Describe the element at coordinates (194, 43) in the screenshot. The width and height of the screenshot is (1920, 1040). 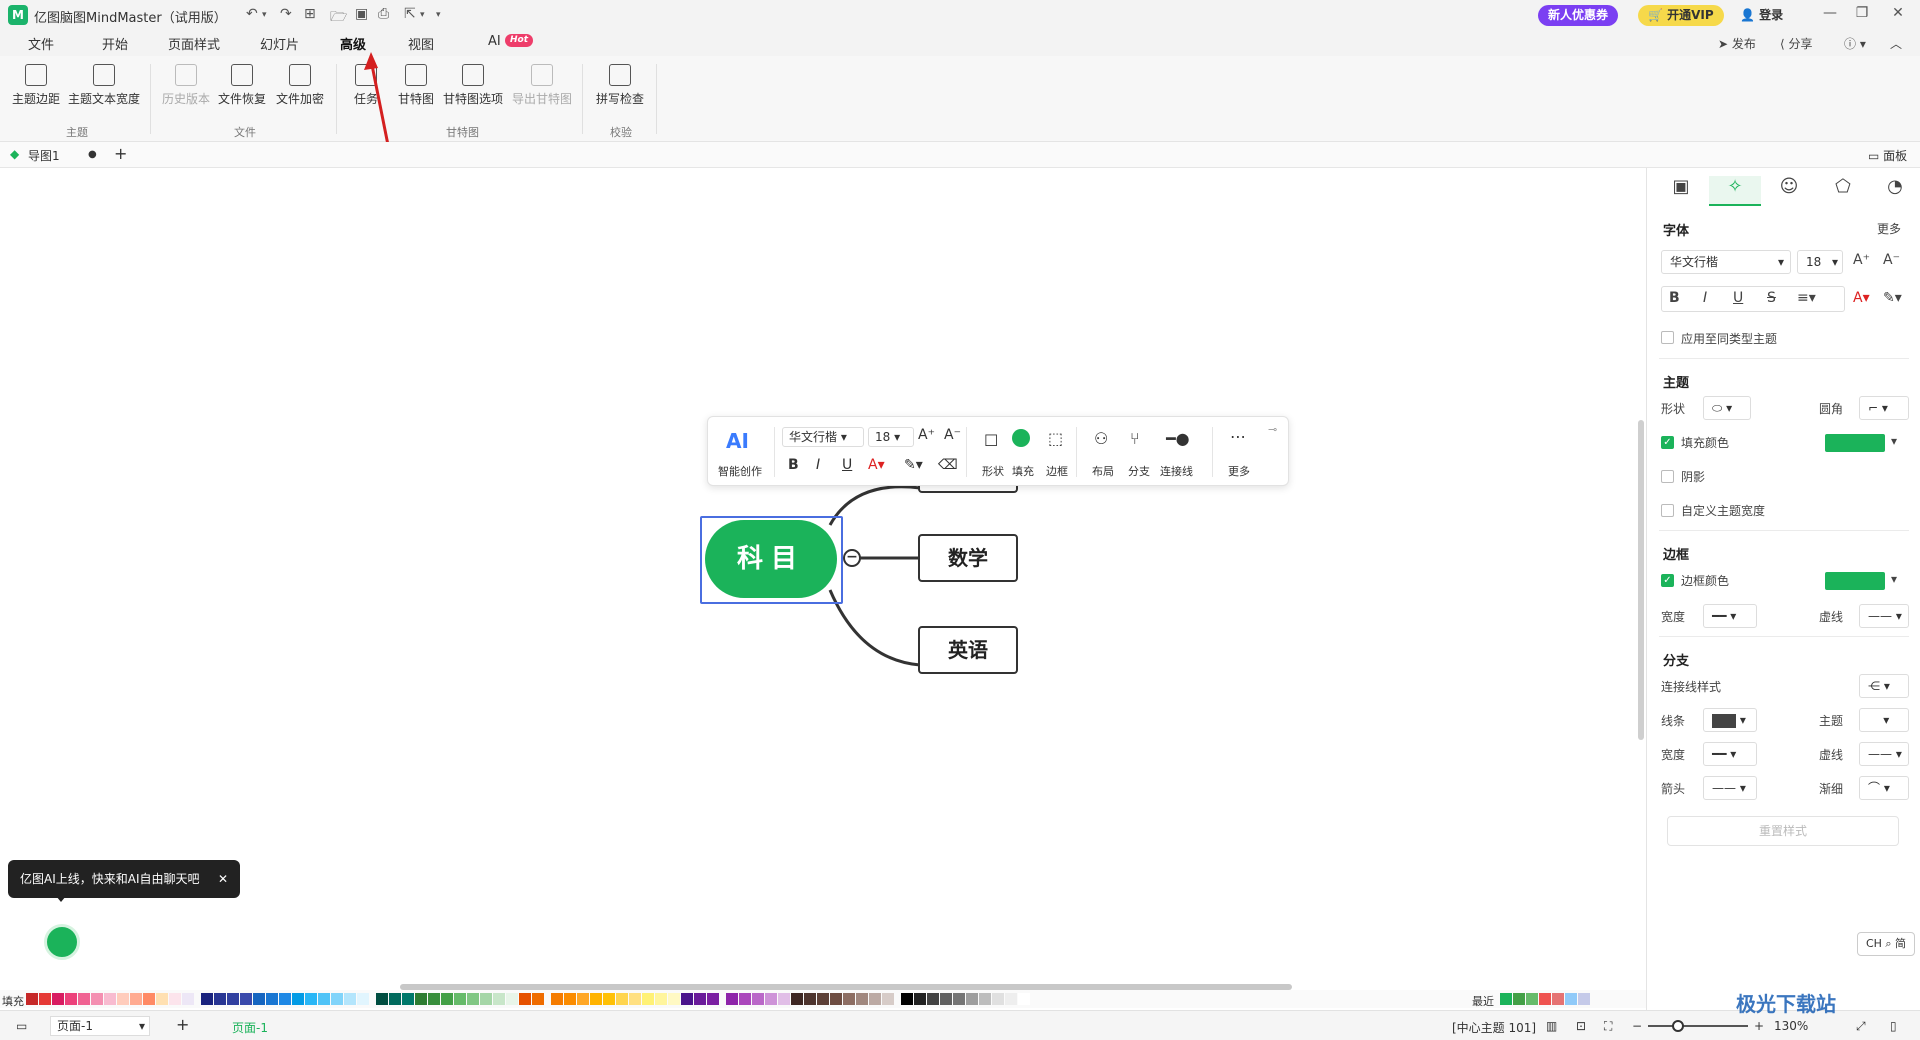
I see `tab-page-style: 页面样式` at that location.